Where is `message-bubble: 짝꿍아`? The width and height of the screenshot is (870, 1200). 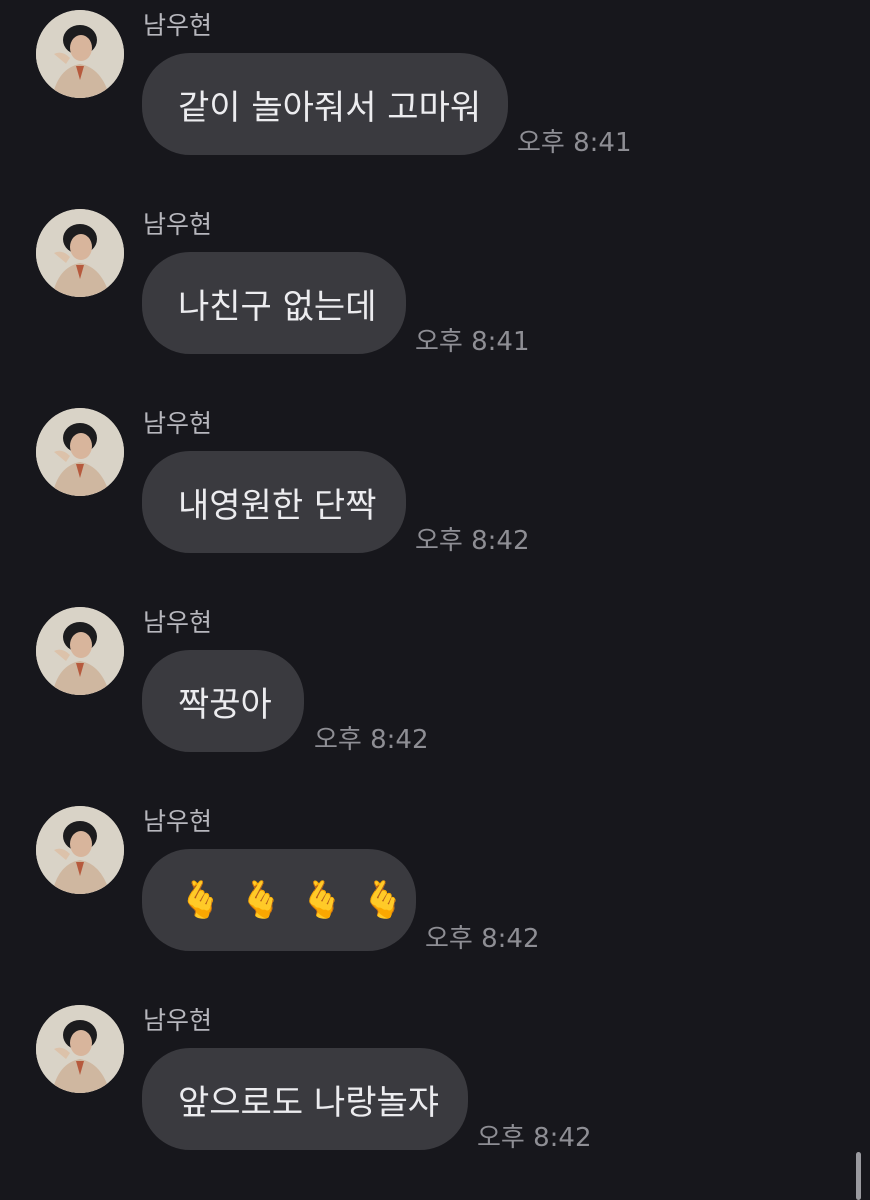
message-bubble: 짝꿍아 is located at coordinates (223, 701).